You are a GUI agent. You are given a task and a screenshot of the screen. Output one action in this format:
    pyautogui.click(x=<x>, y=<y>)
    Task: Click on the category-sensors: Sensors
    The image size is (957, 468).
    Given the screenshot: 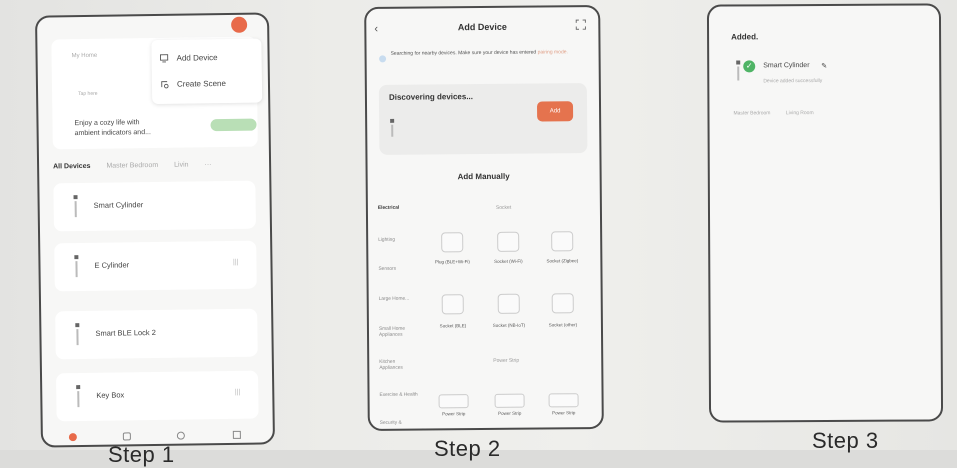 What is the action you would take?
    pyautogui.click(x=398, y=270)
    